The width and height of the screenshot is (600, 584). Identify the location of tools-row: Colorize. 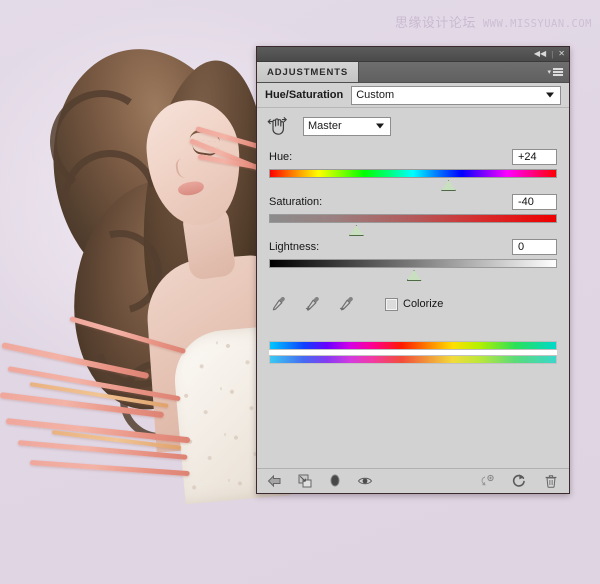
(413, 304).